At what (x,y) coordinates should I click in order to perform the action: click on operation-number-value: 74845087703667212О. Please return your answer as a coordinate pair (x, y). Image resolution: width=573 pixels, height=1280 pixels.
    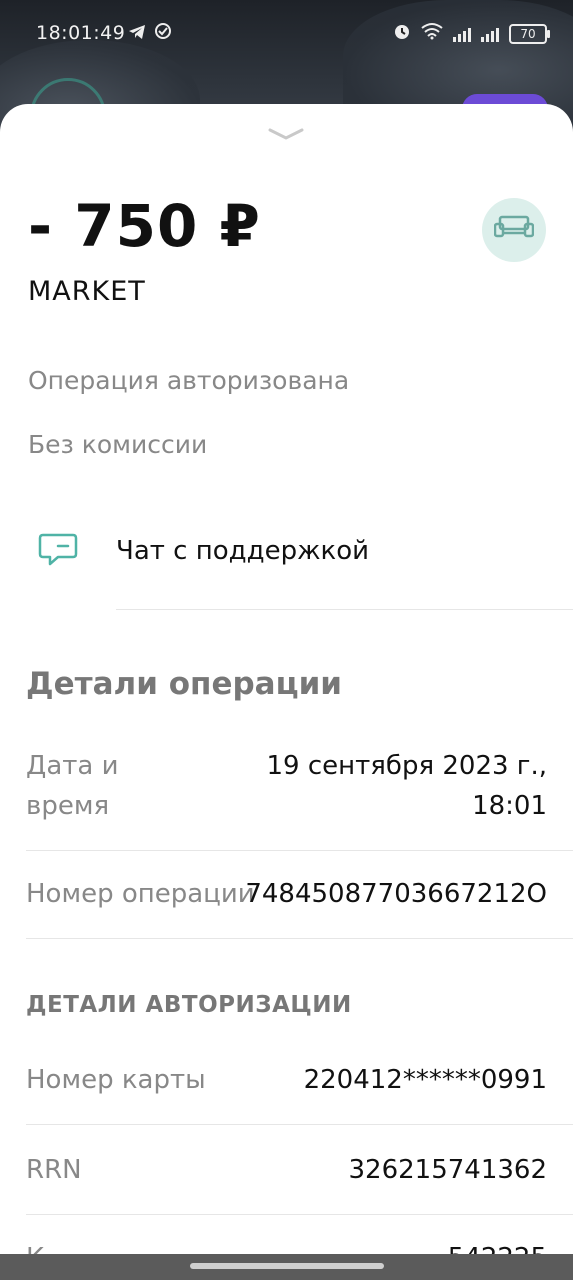
    Looking at the image, I should click on (396, 894).